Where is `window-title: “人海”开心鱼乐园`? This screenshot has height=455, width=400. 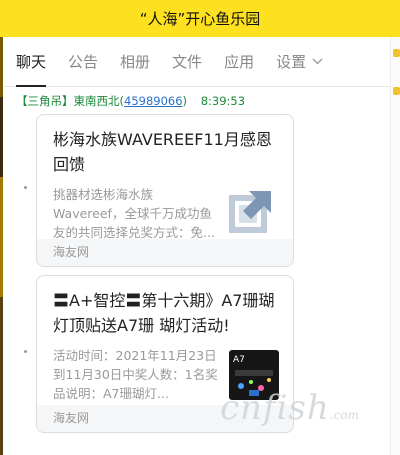
window-title: “人海”开心鱼乐园 is located at coordinates (200, 19).